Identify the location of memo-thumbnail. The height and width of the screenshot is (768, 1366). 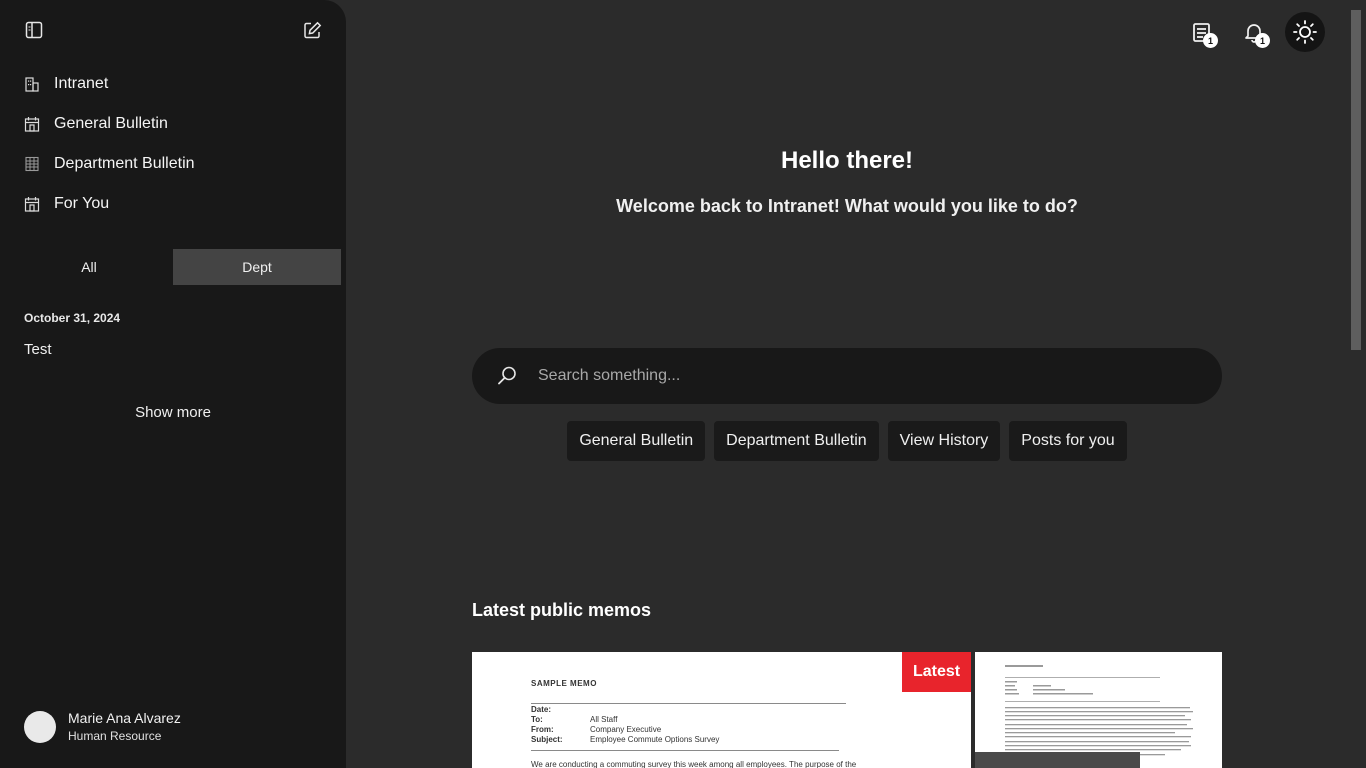
(1084, 716).